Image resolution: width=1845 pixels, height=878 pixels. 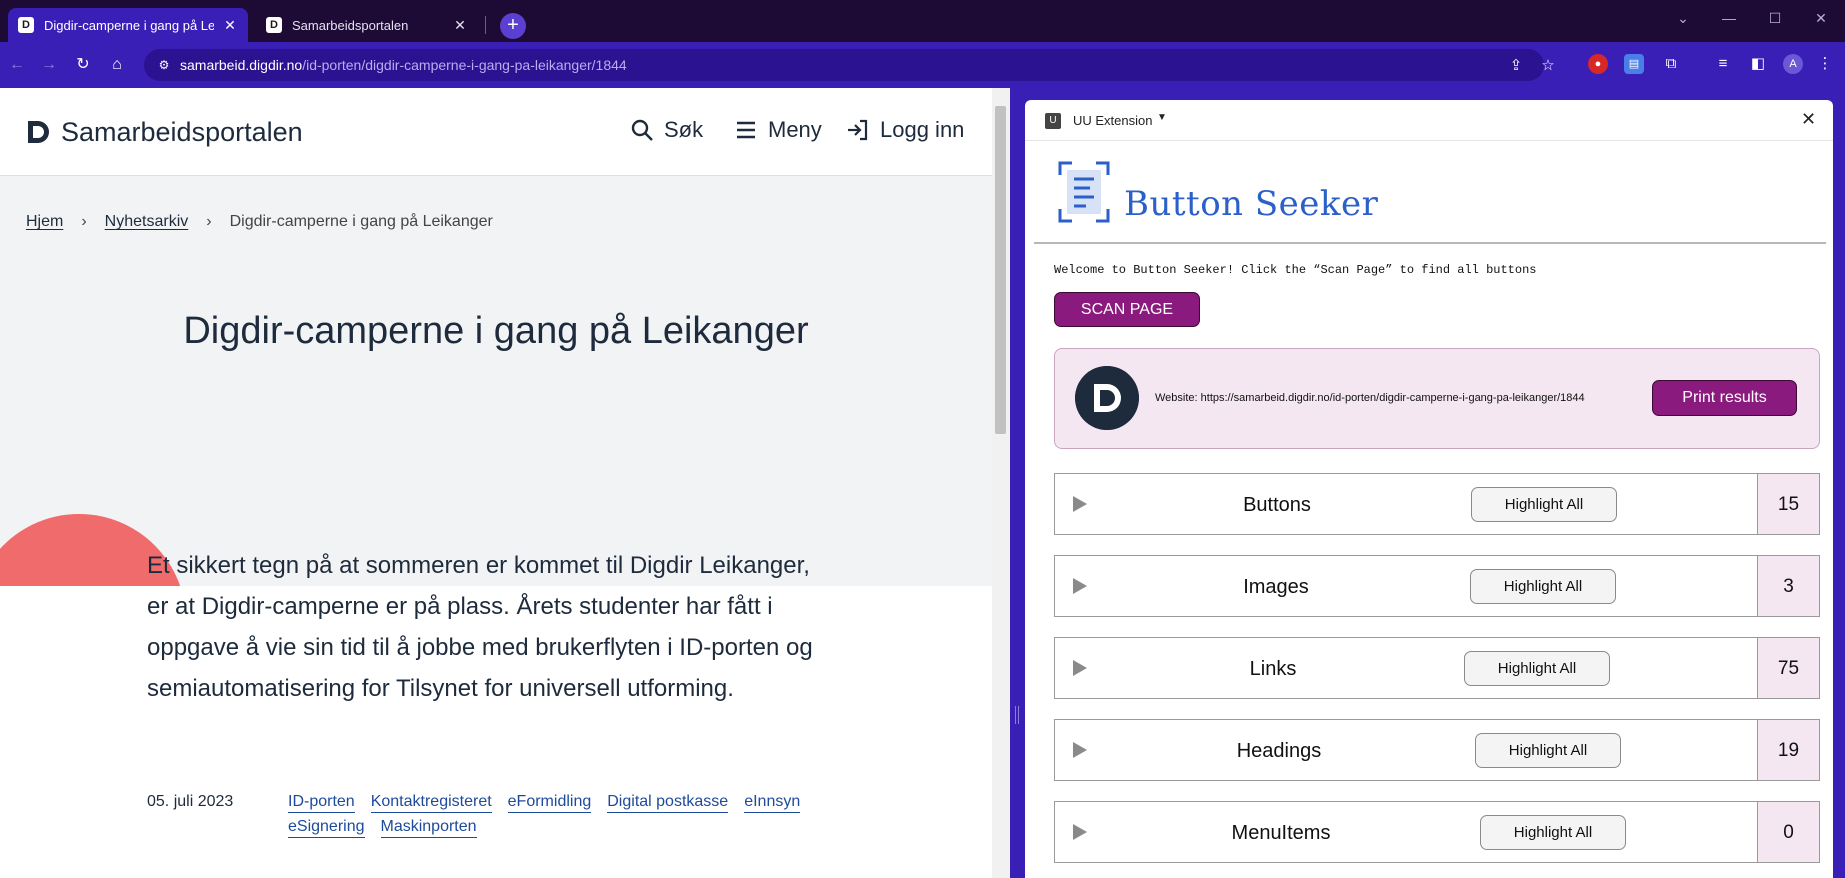 What do you see at coordinates (49, 65) in the screenshot?
I see `forward-arrow-icon: →` at bounding box center [49, 65].